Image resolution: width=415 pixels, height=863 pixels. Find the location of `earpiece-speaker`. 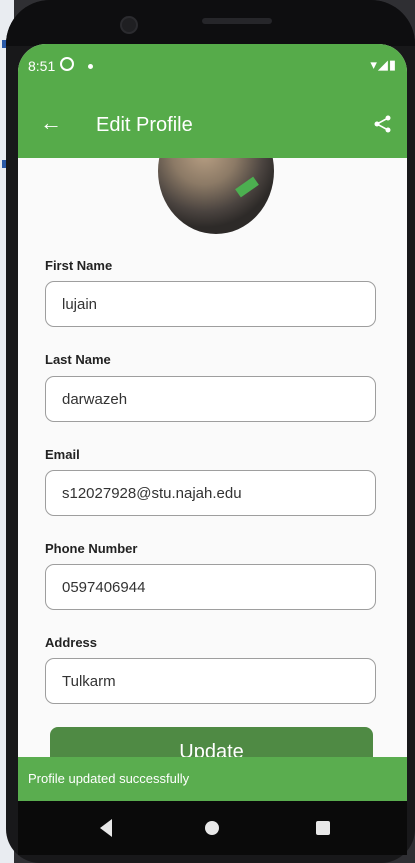

earpiece-speaker is located at coordinates (237, 21).